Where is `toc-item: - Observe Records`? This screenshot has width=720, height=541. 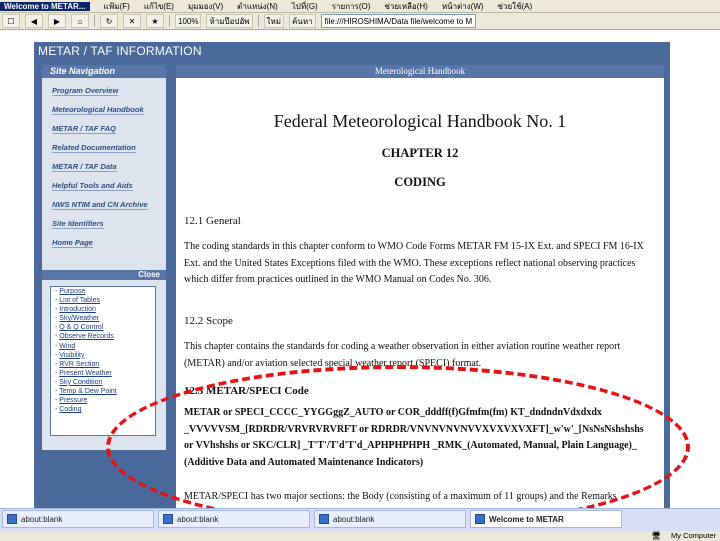
toc-item: - Observe Records is located at coordinates (103, 336).